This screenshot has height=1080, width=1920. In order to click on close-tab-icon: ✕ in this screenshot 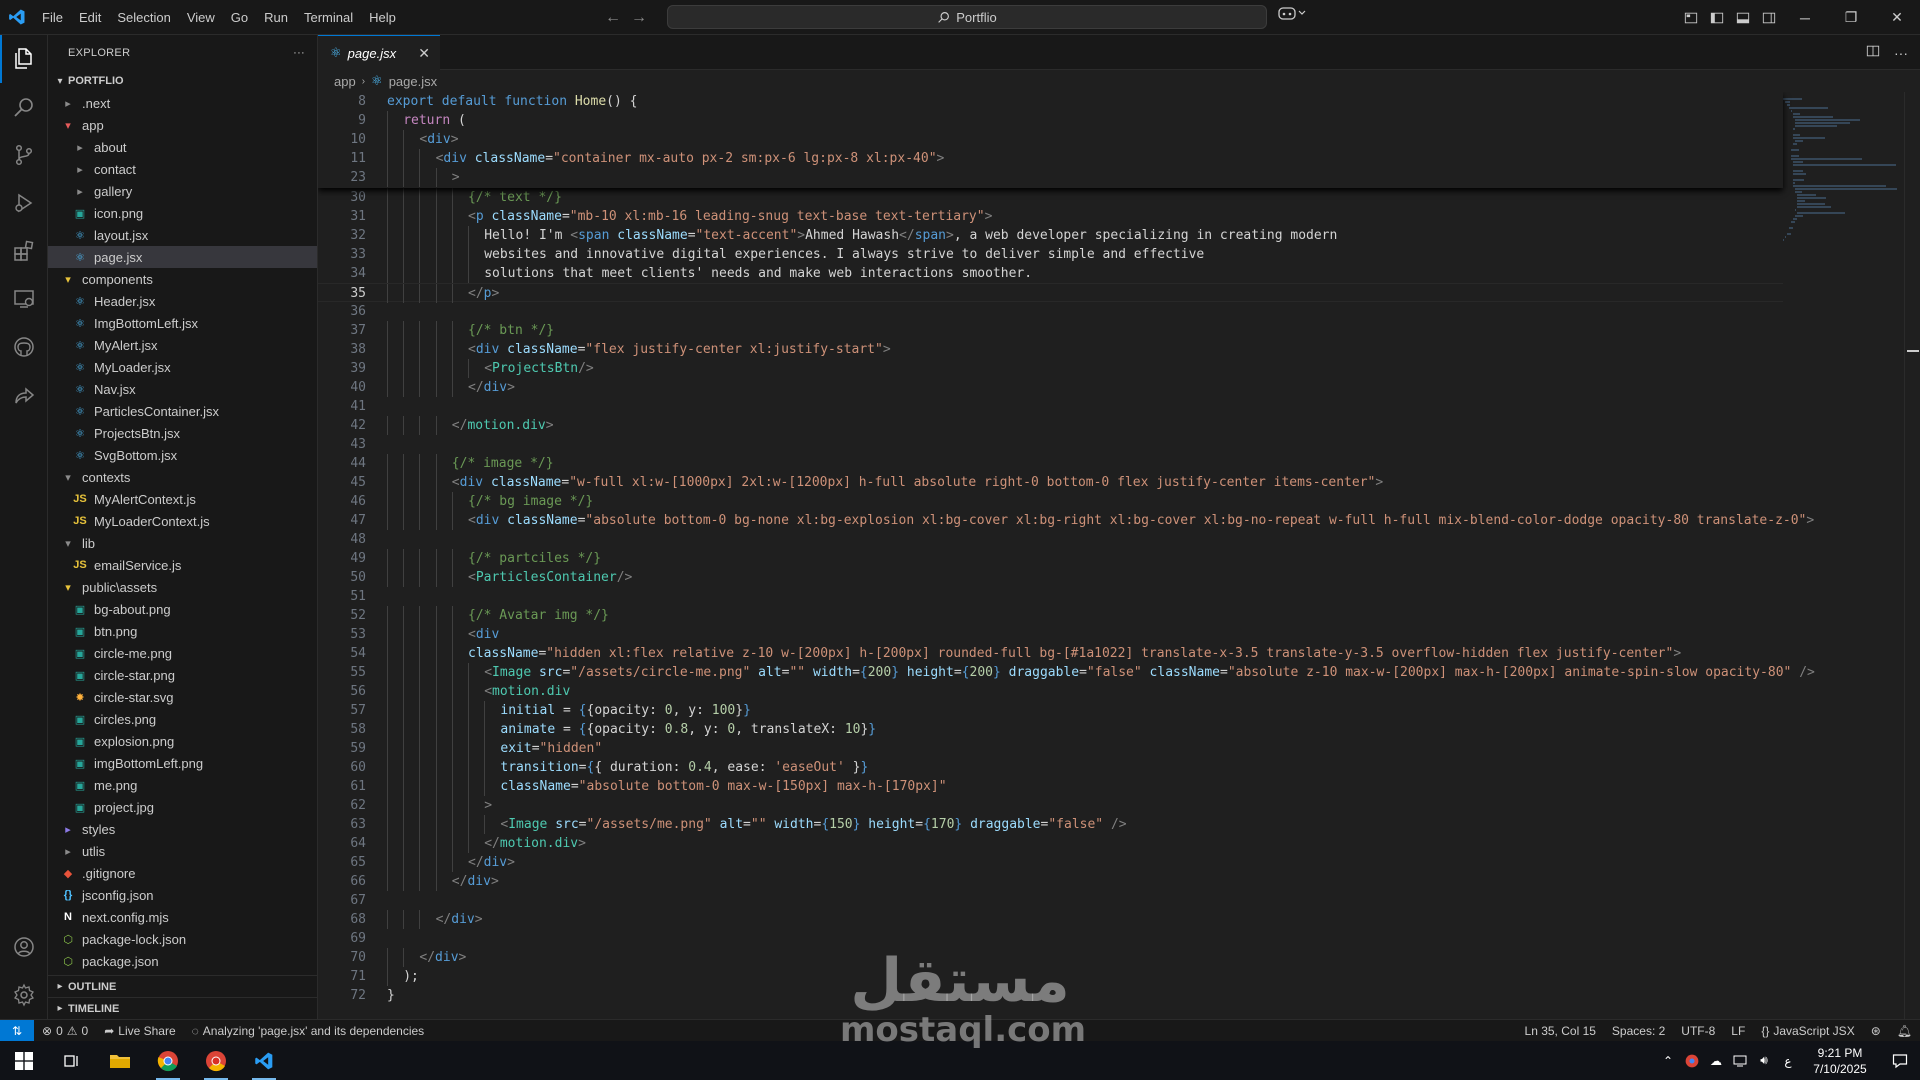, I will do `click(424, 53)`.